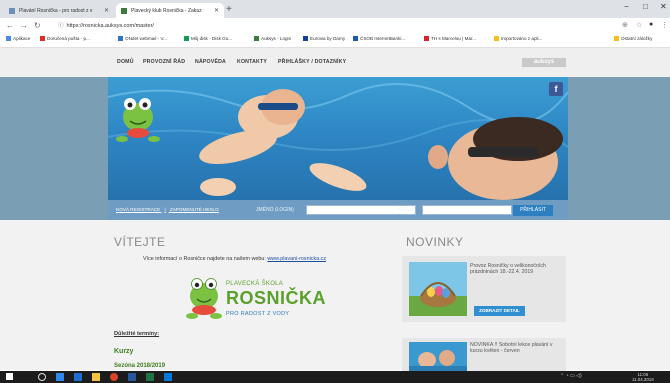 The width and height of the screenshot is (670, 383). Describe the element at coordinates (645, 6) in the screenshot. I see `maximize-button: □` at that location.